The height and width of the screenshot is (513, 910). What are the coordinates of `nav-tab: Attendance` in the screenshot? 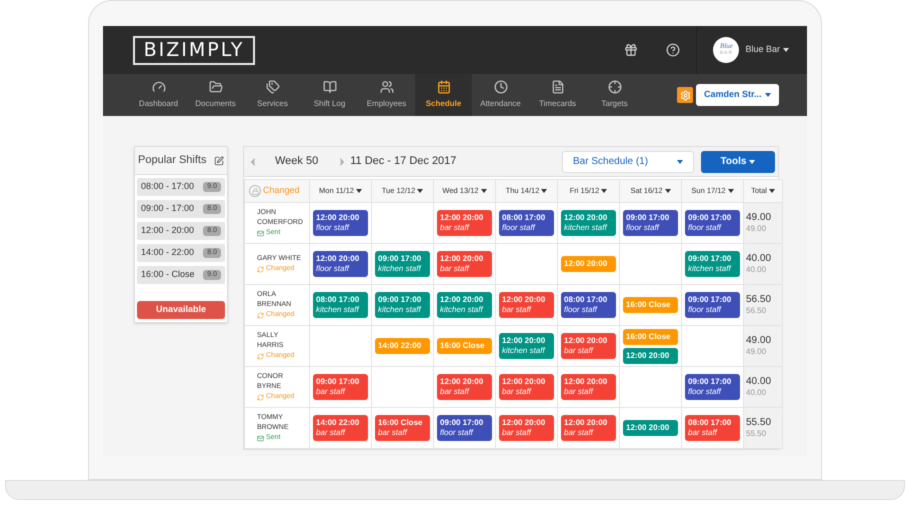 It's located at (500, 95).